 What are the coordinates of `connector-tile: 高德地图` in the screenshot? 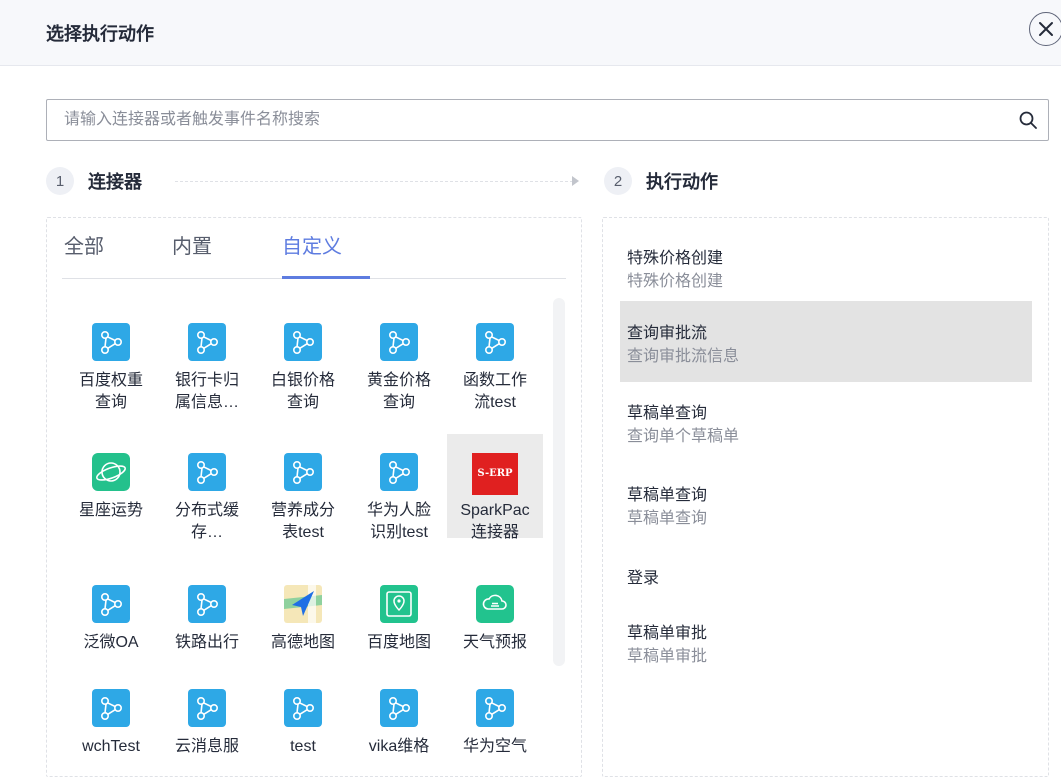 It's located at (303, 623).